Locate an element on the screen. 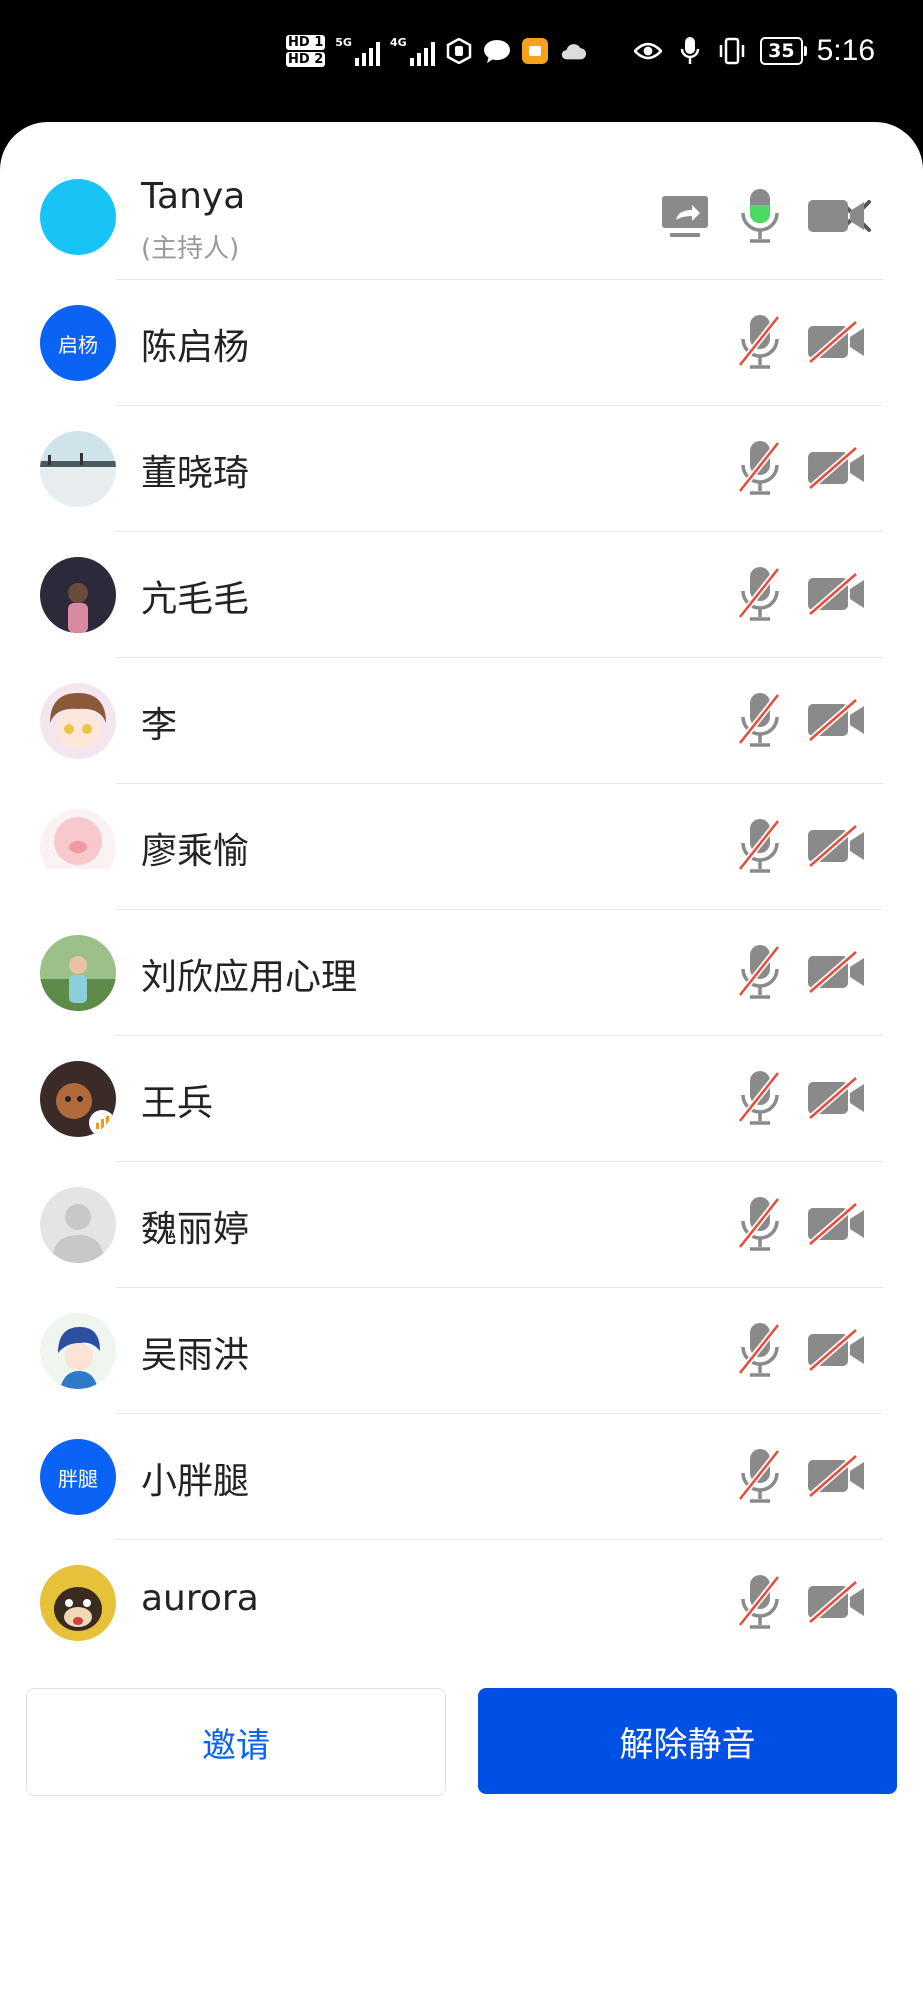  participant-row: 亢毛毛 is located at coordinates (461, 595).